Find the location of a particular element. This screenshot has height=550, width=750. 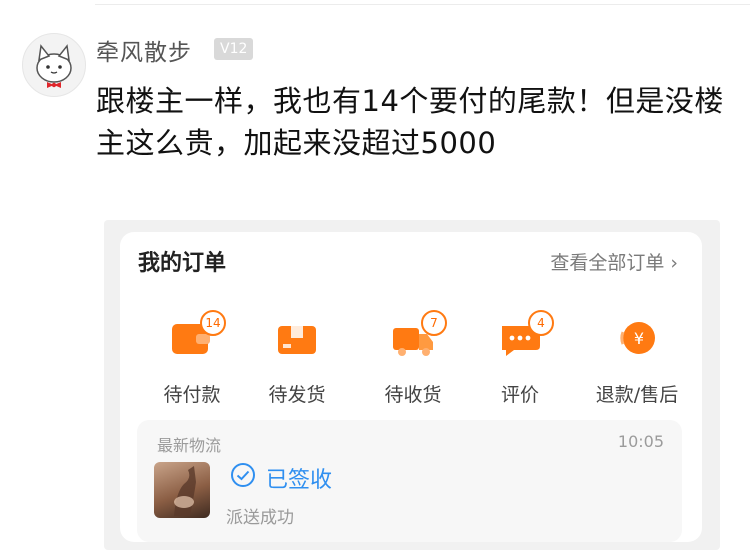

refund-icon: ¥ is located at coordinates (637, 338).